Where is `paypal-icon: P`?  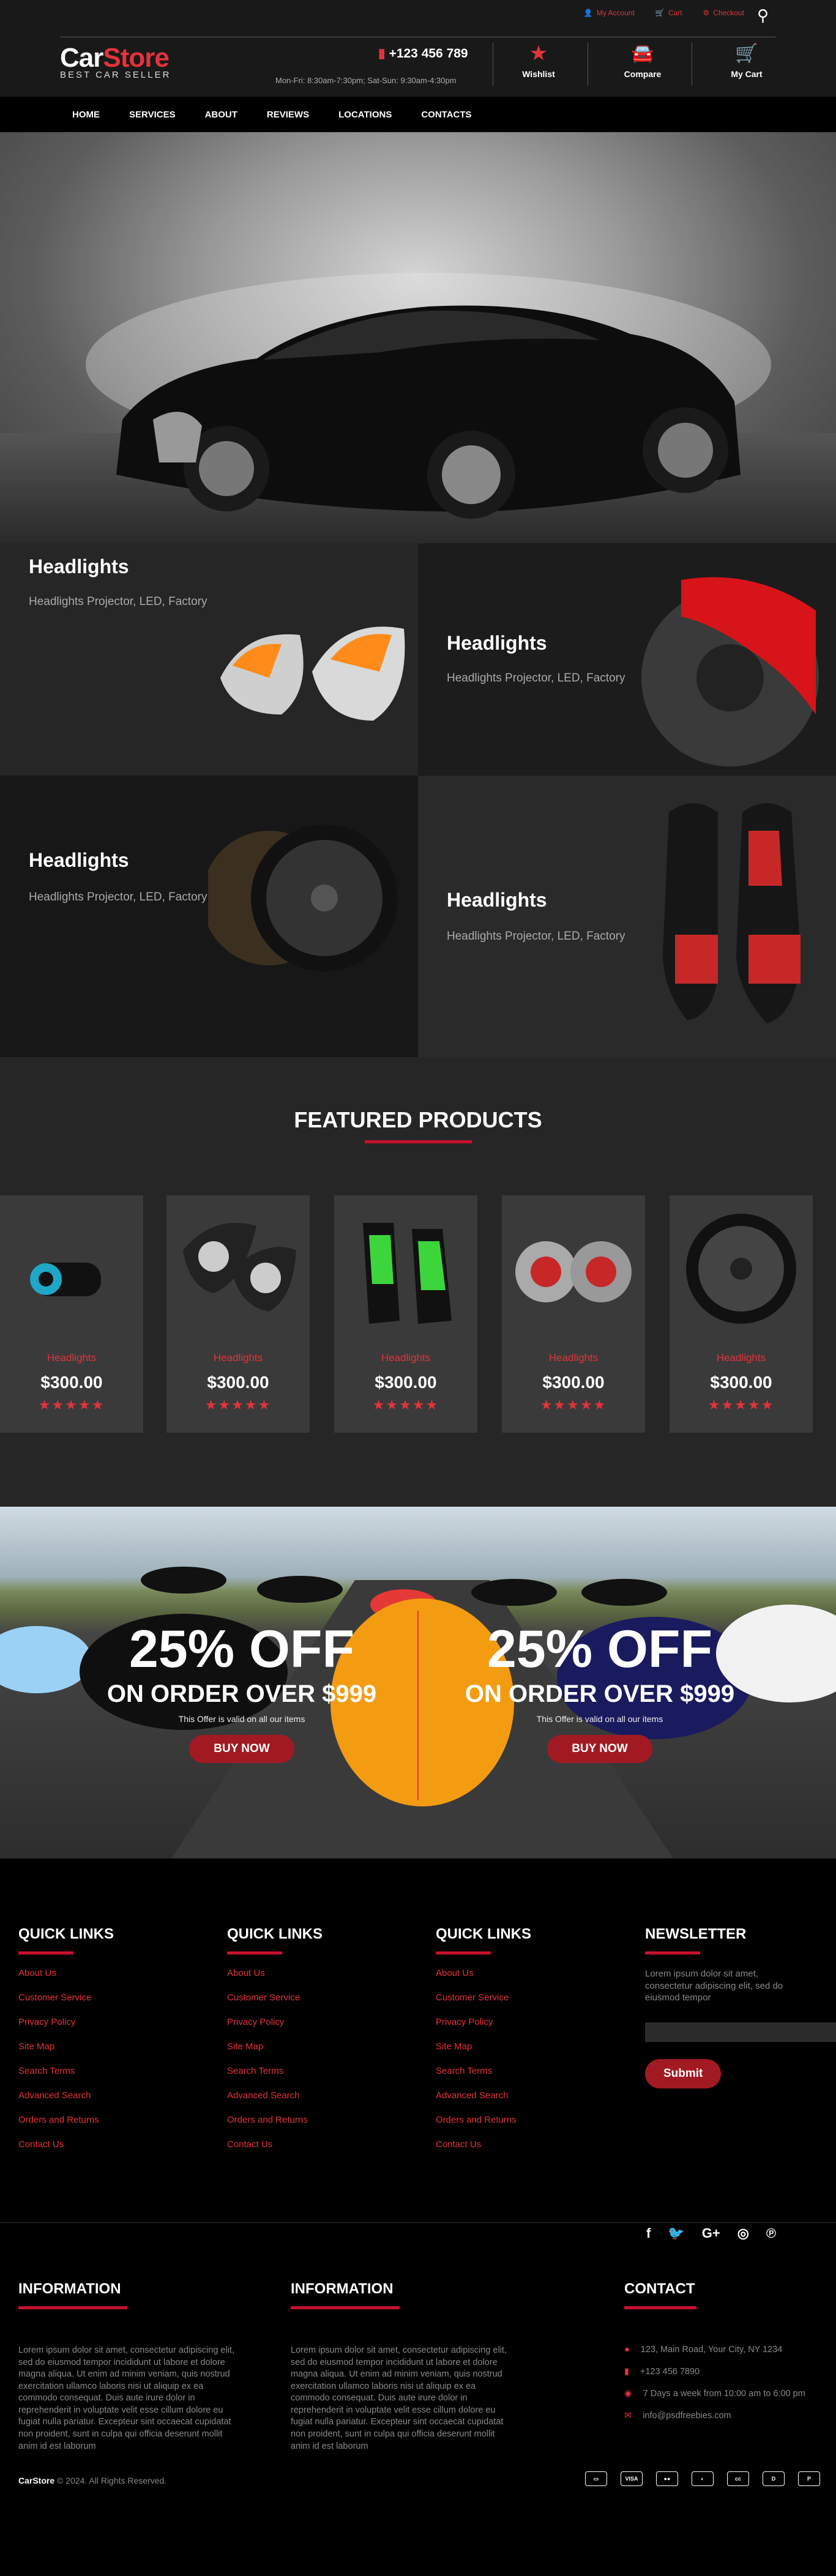
paypal-icon: P is located at coordinates (809, 2478).